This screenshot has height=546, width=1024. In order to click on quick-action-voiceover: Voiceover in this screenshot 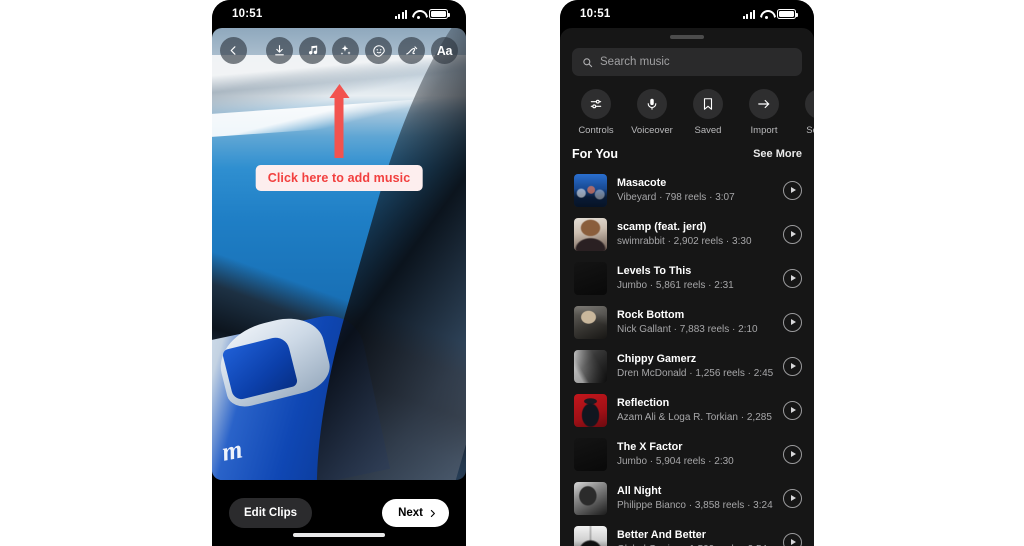, I will do `click(652, 112)`.